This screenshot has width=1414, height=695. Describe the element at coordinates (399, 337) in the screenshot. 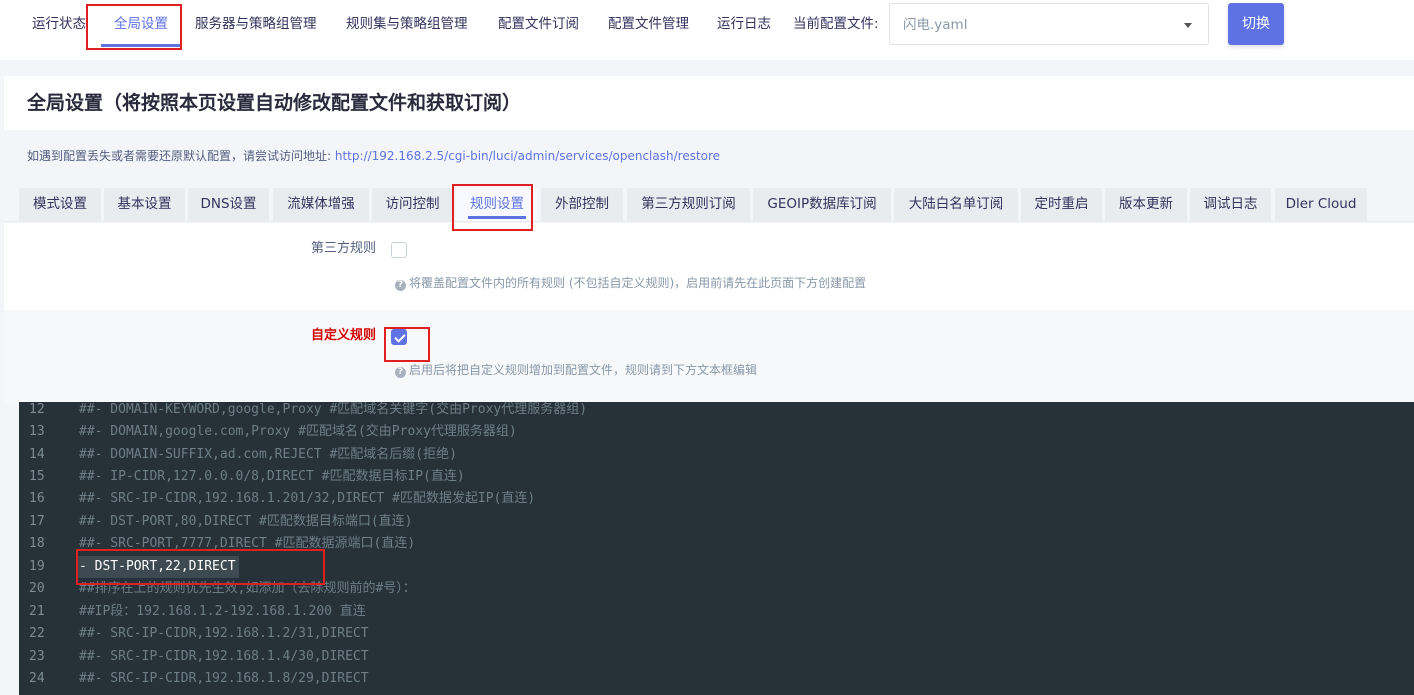

I see `custom-rules-checkbox` at that location.